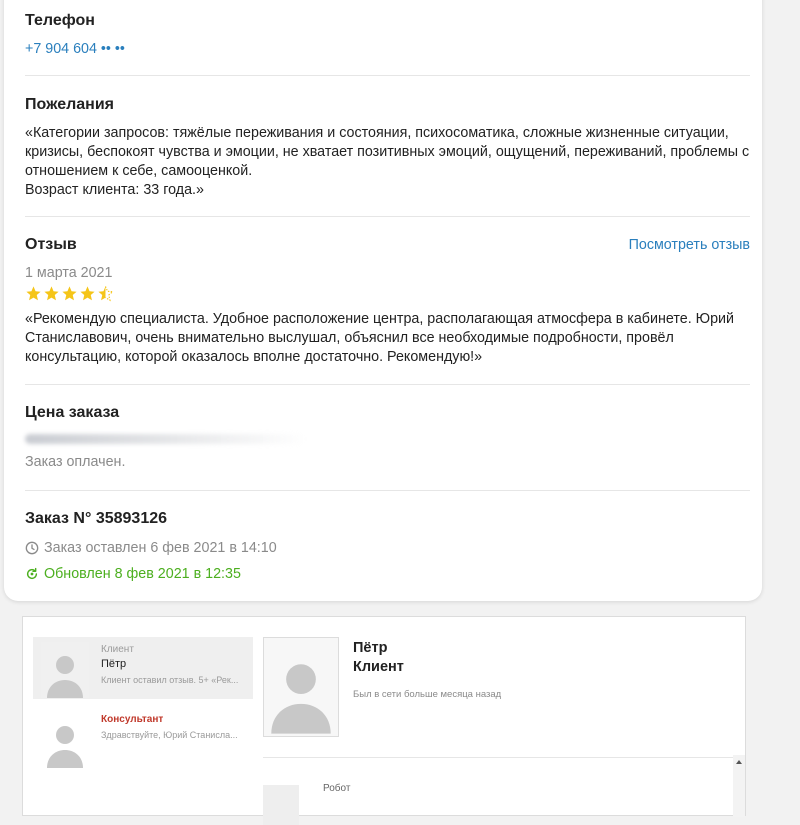  I want to click on review-rating, so click(387, 293).